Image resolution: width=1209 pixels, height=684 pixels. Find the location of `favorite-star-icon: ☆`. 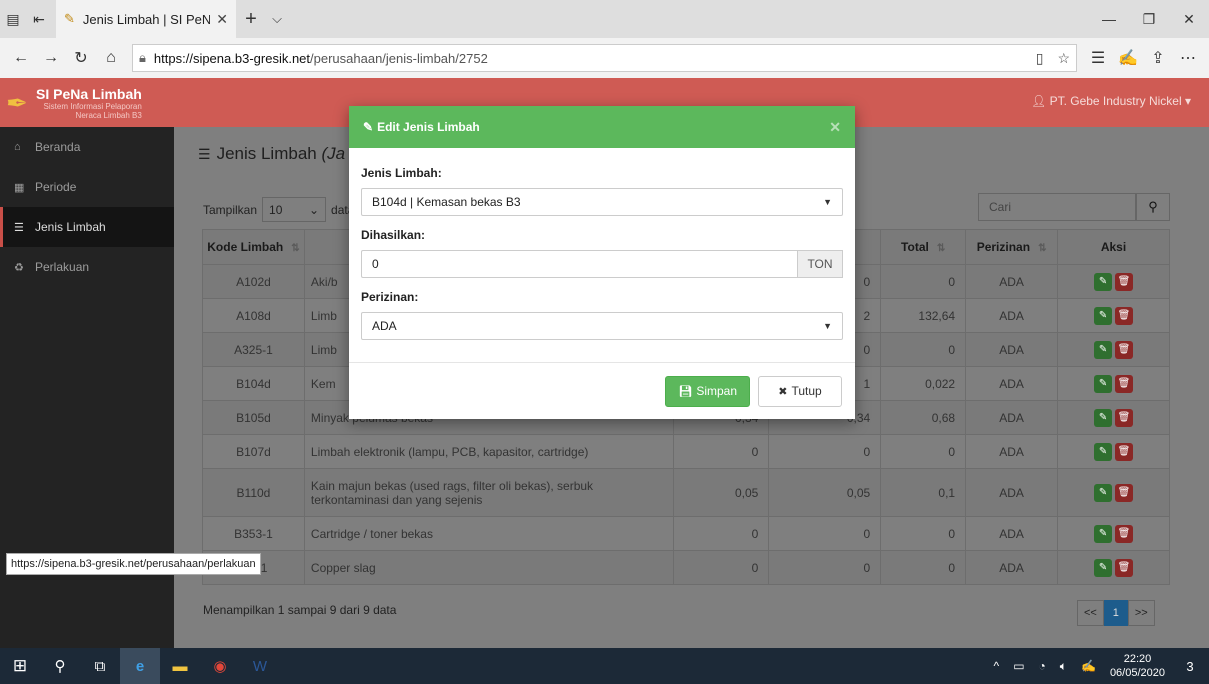

favorite-star-icon: ☆ is located at coordinates (1063, 58).